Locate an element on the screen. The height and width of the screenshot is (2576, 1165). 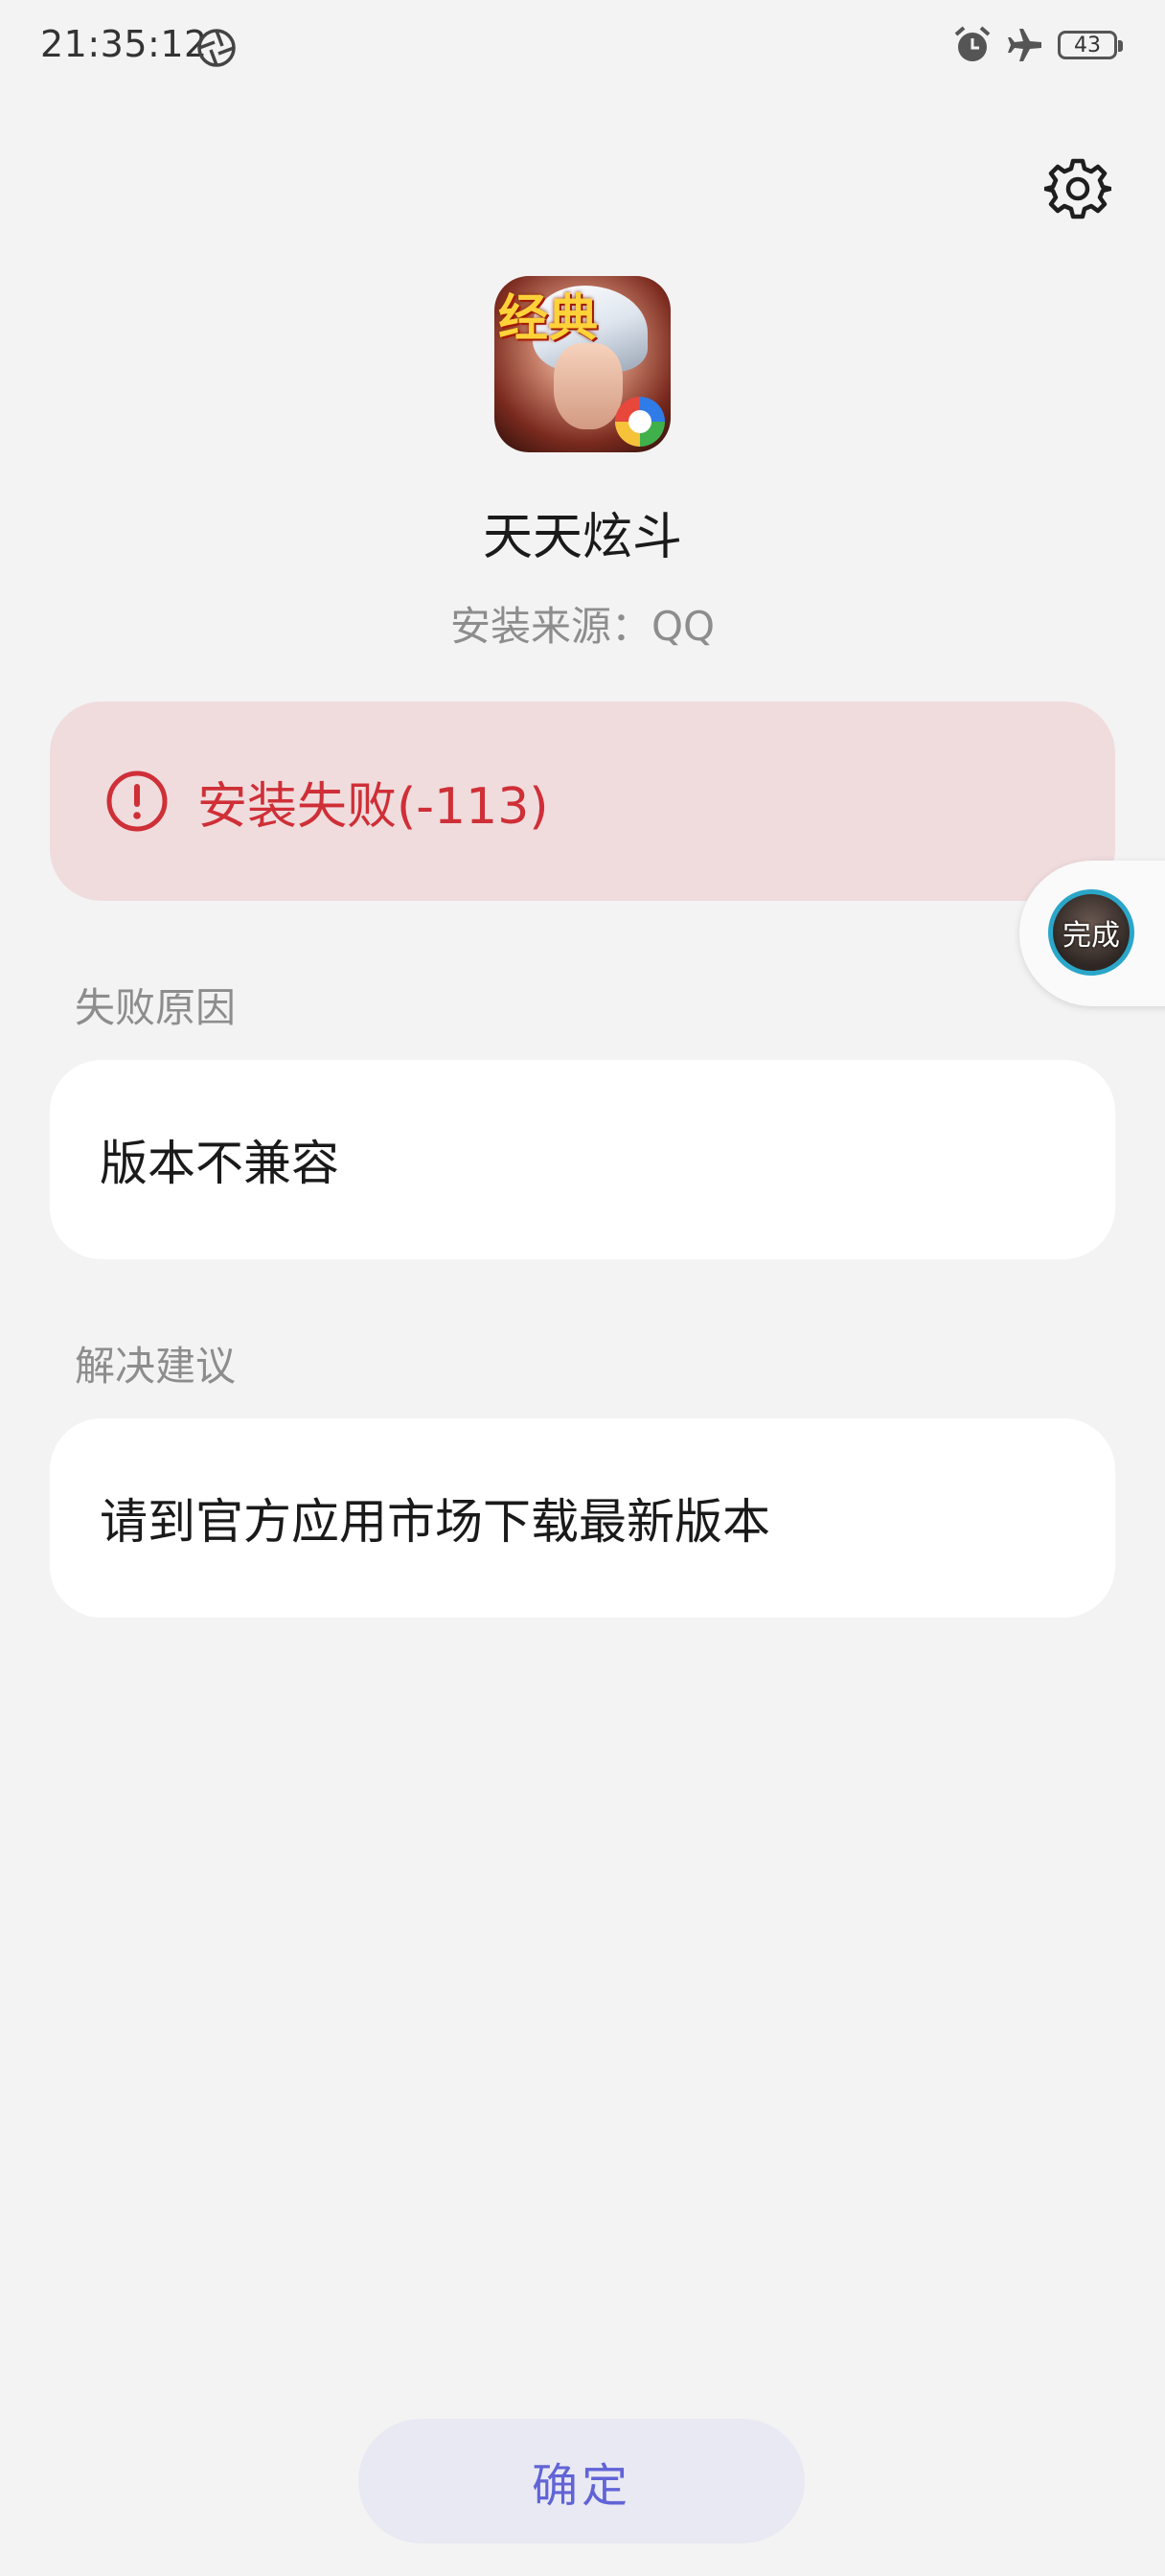
app-icon-face is located at coordinates (588, 386).